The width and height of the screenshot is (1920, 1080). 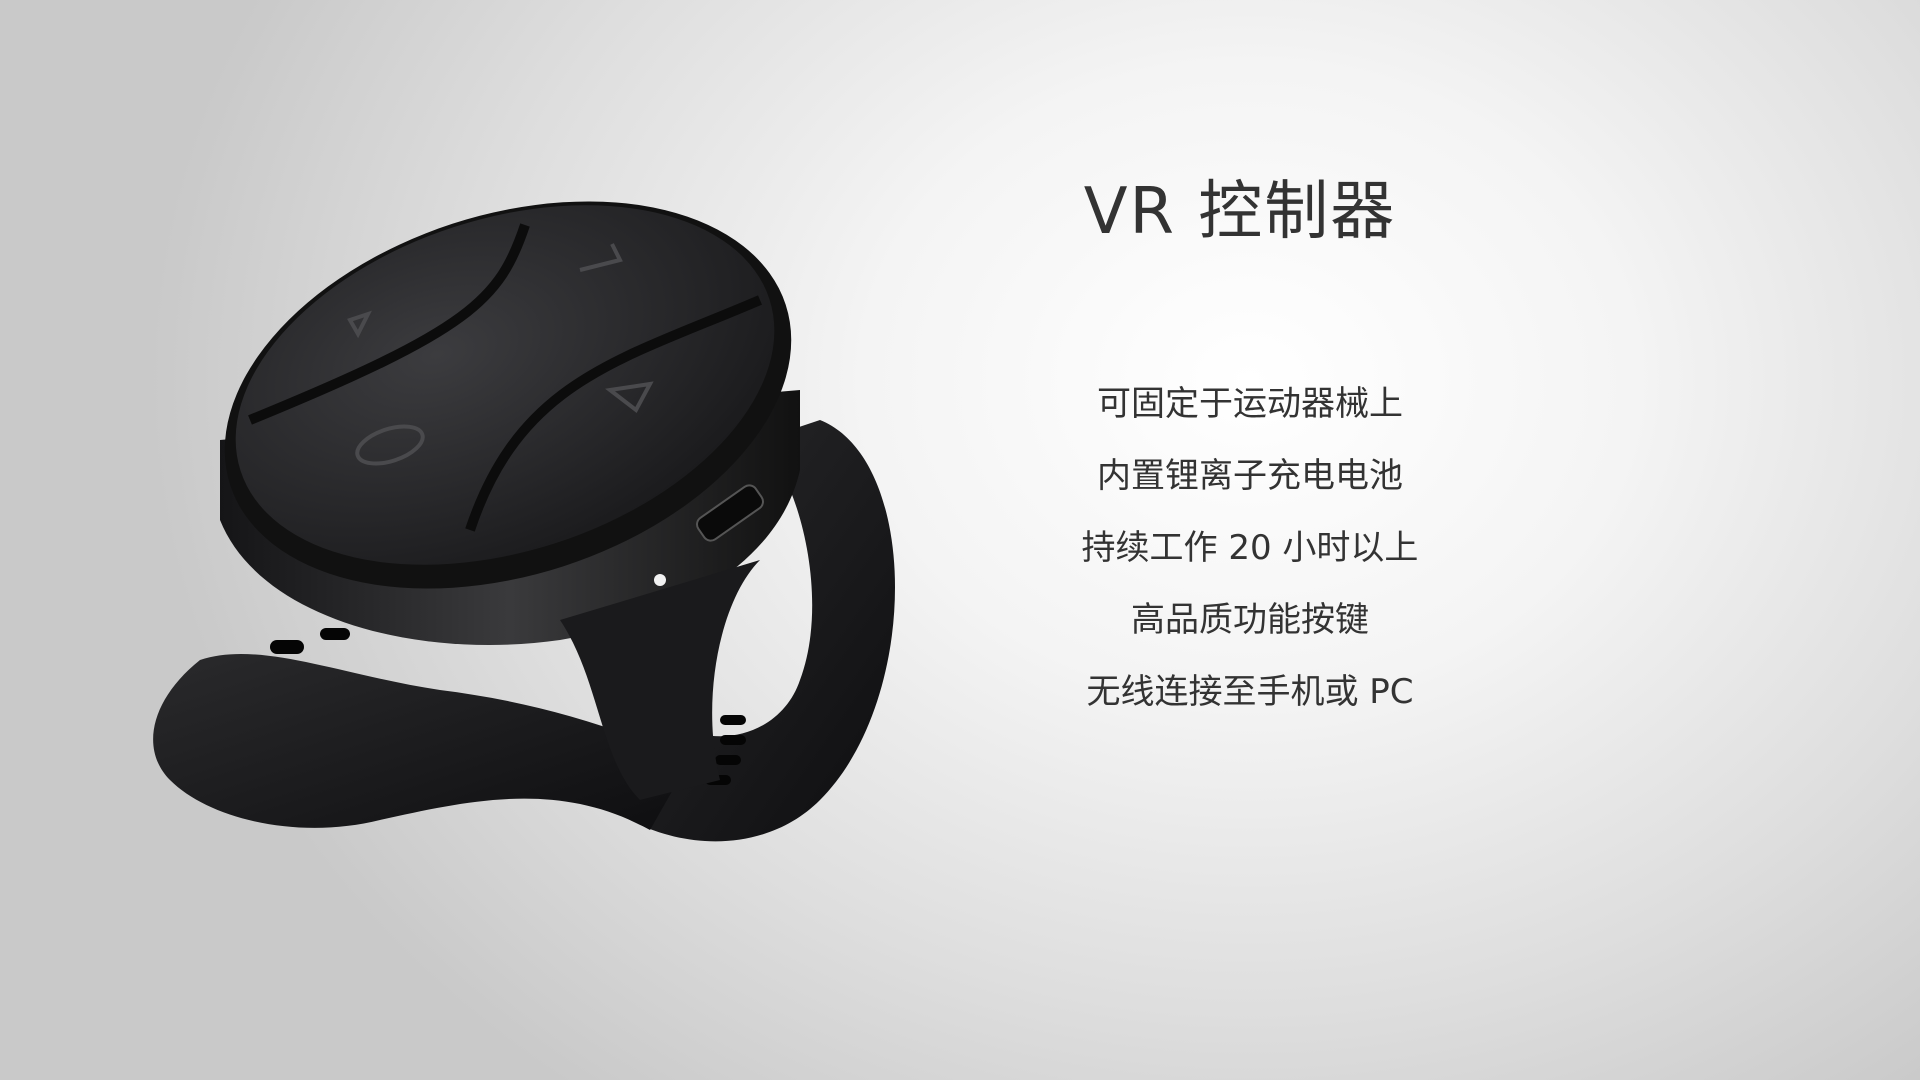 What do you see at coordinates (1250, 620) in the screenshot?
I see `feature-item: 高品质功能按键` at bounding box center [1250, 620].